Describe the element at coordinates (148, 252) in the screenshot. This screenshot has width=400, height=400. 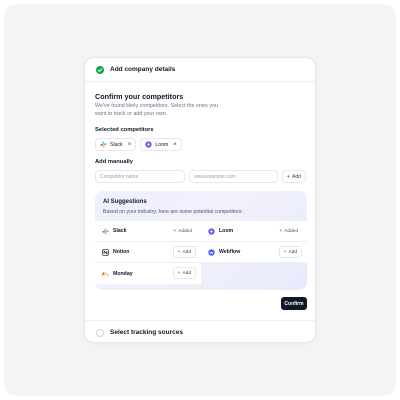
I see `suggestion-notion: Notion + Add` at that location.